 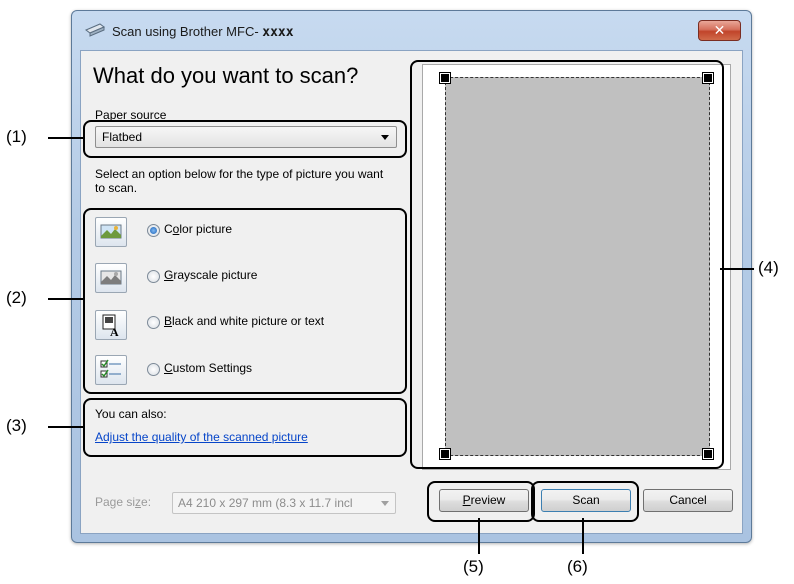 What do you see at coordinates (577, 566) in the screenshot?
I see `callout-label-6: (6)` at bounding box center [577, 566].